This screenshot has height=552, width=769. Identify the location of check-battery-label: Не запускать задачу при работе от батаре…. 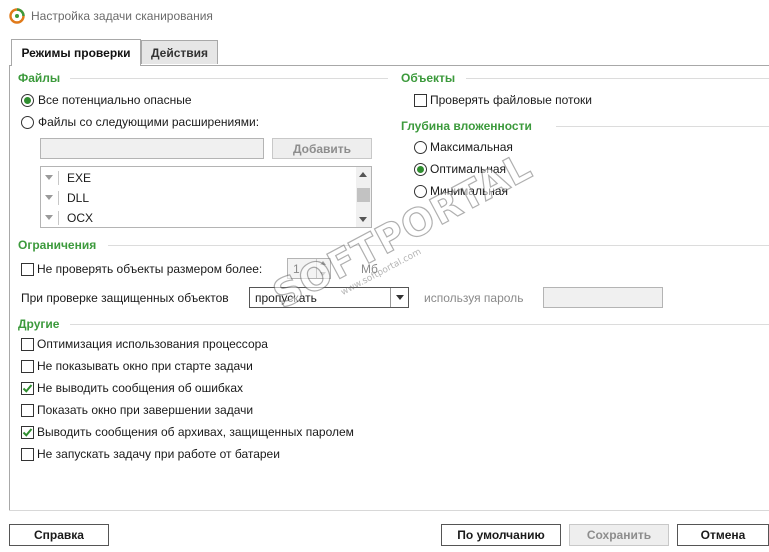
(158, 454).